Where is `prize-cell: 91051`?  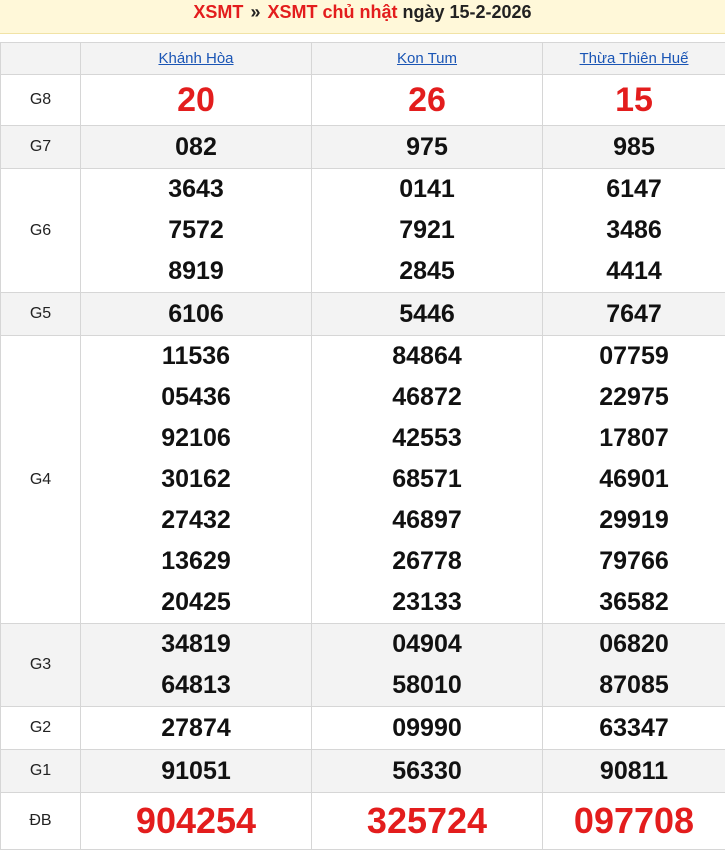
prize-cell: 91051 is located at coordinates (196, 771).